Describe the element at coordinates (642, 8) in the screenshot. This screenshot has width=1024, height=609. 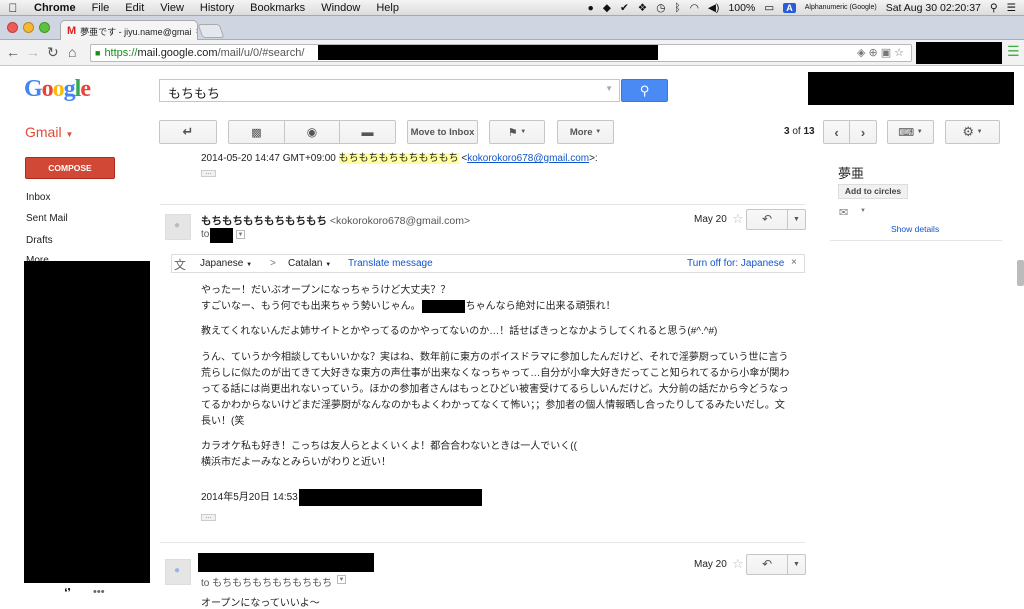
I see `dropbox-icon: ❖` at that location.